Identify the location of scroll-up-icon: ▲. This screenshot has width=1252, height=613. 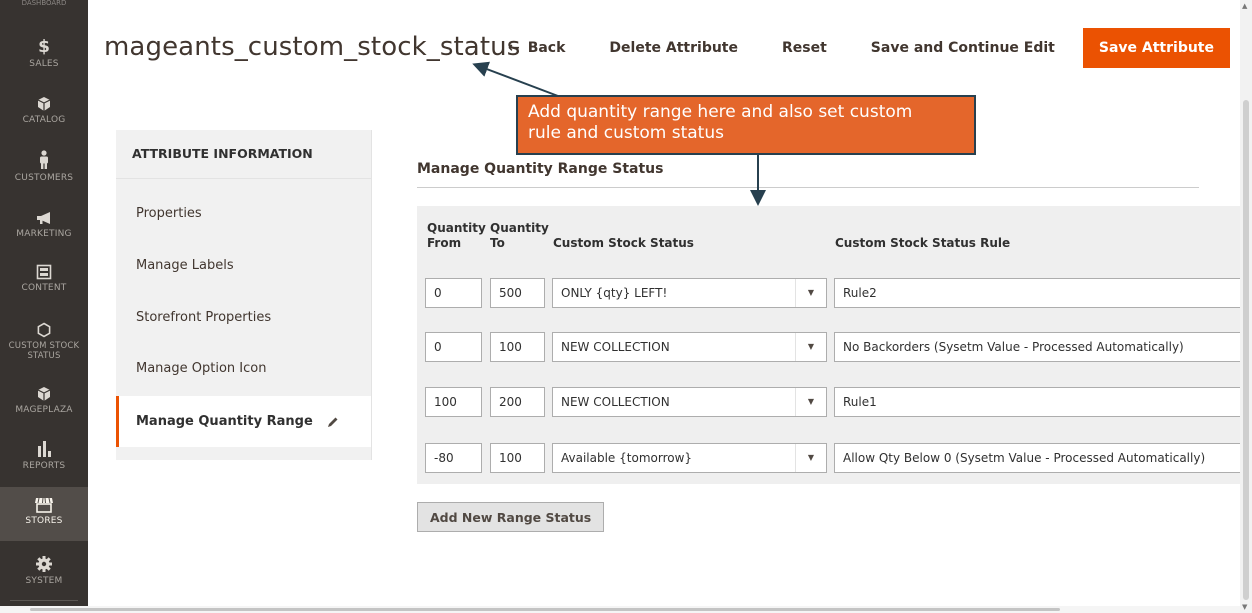
(1244, 6).